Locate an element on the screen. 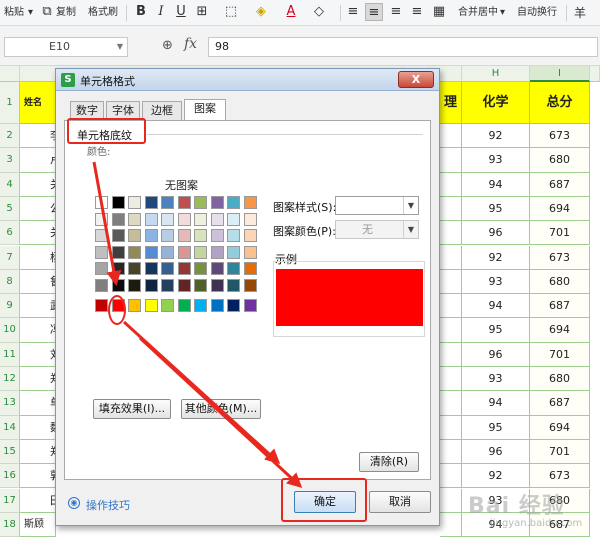 This screenshot has width=600, height=543. paste-dropdown-icon: ▾ is located at coordinates (30, 13).